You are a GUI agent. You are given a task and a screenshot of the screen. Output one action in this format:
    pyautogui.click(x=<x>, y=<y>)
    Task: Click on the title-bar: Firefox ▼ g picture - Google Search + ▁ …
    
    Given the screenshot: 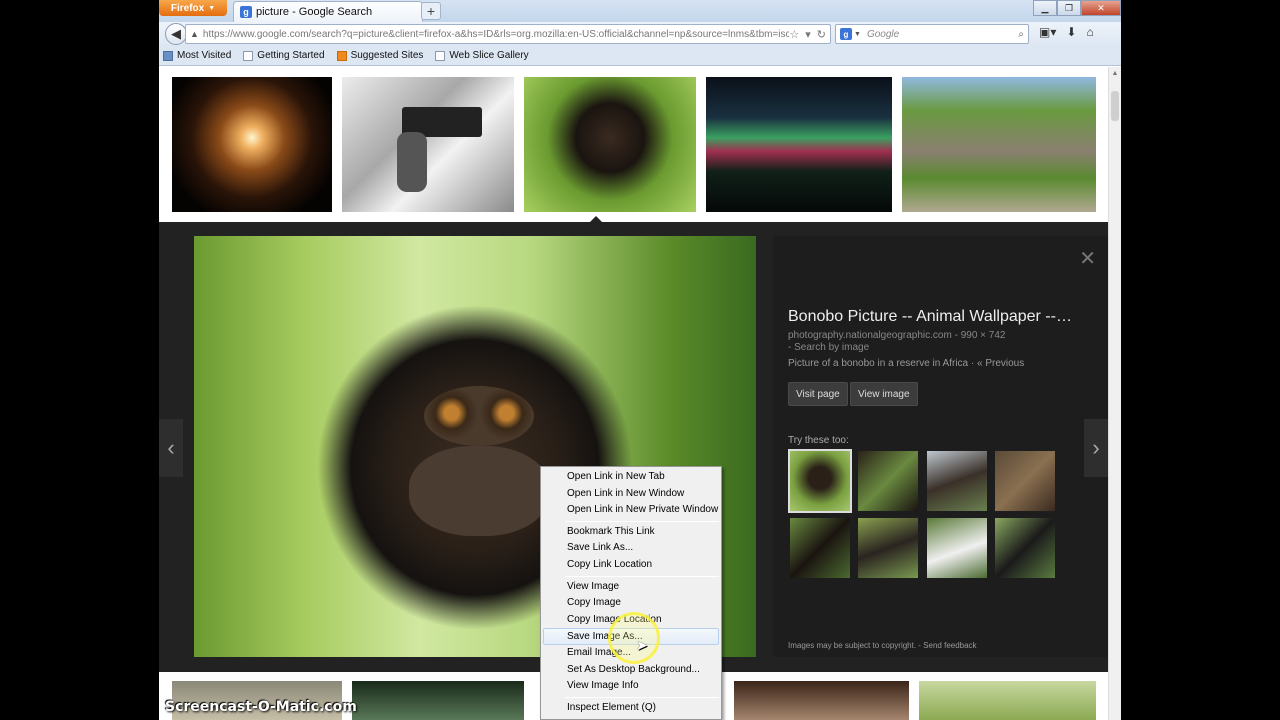 What is the action you would take?
    pyautogui.click(x=640, y=11)
    